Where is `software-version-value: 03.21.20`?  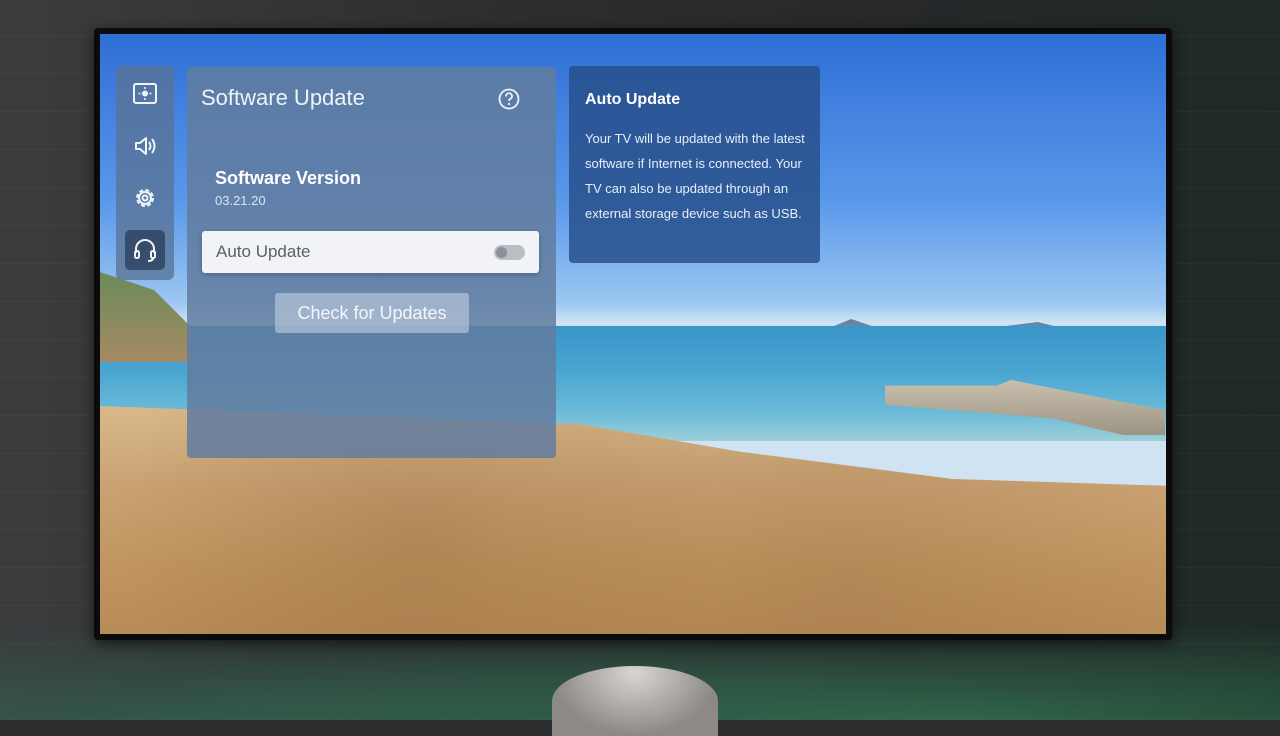
software-version-value: 03.21.20 is located at coordinates (240, 200).